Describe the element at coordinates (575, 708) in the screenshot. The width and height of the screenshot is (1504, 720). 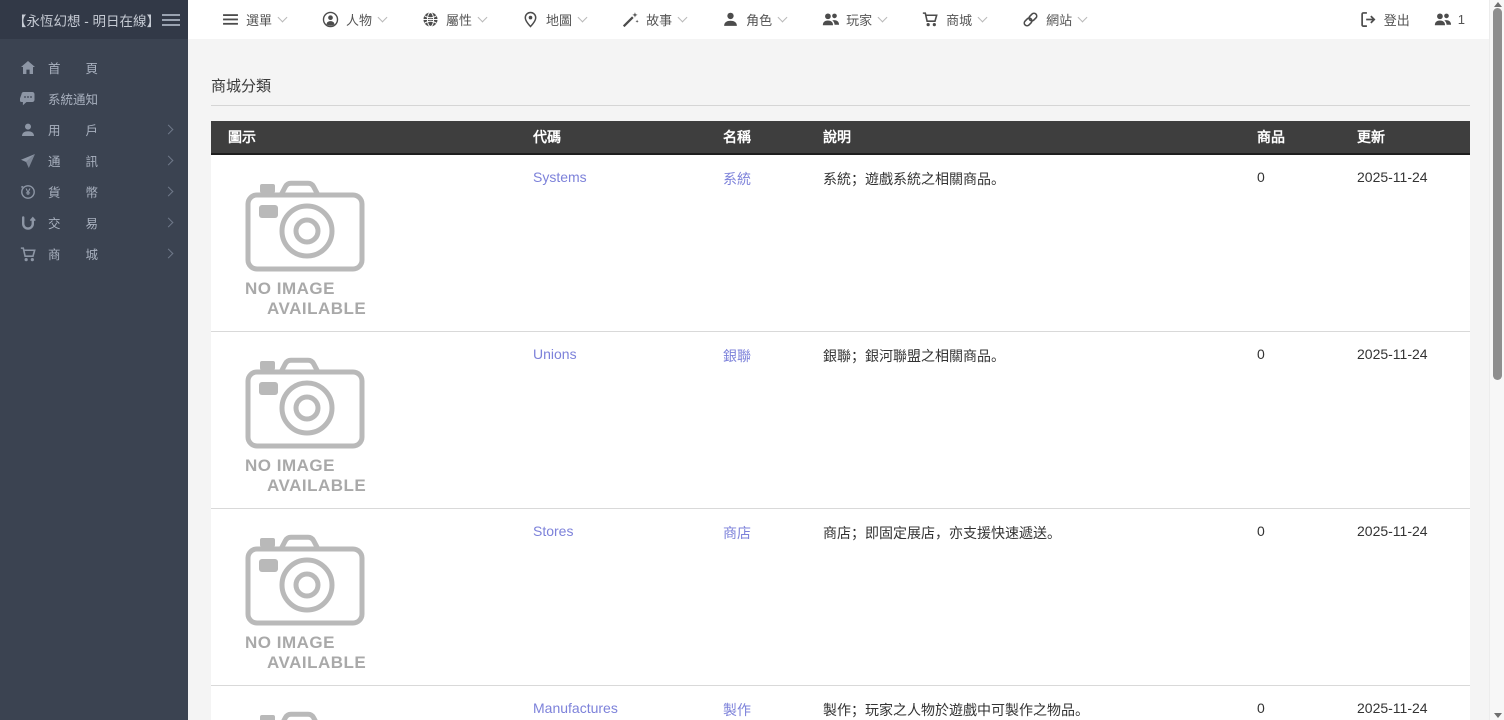
I see `category-code-link: Manufactures` at that location.